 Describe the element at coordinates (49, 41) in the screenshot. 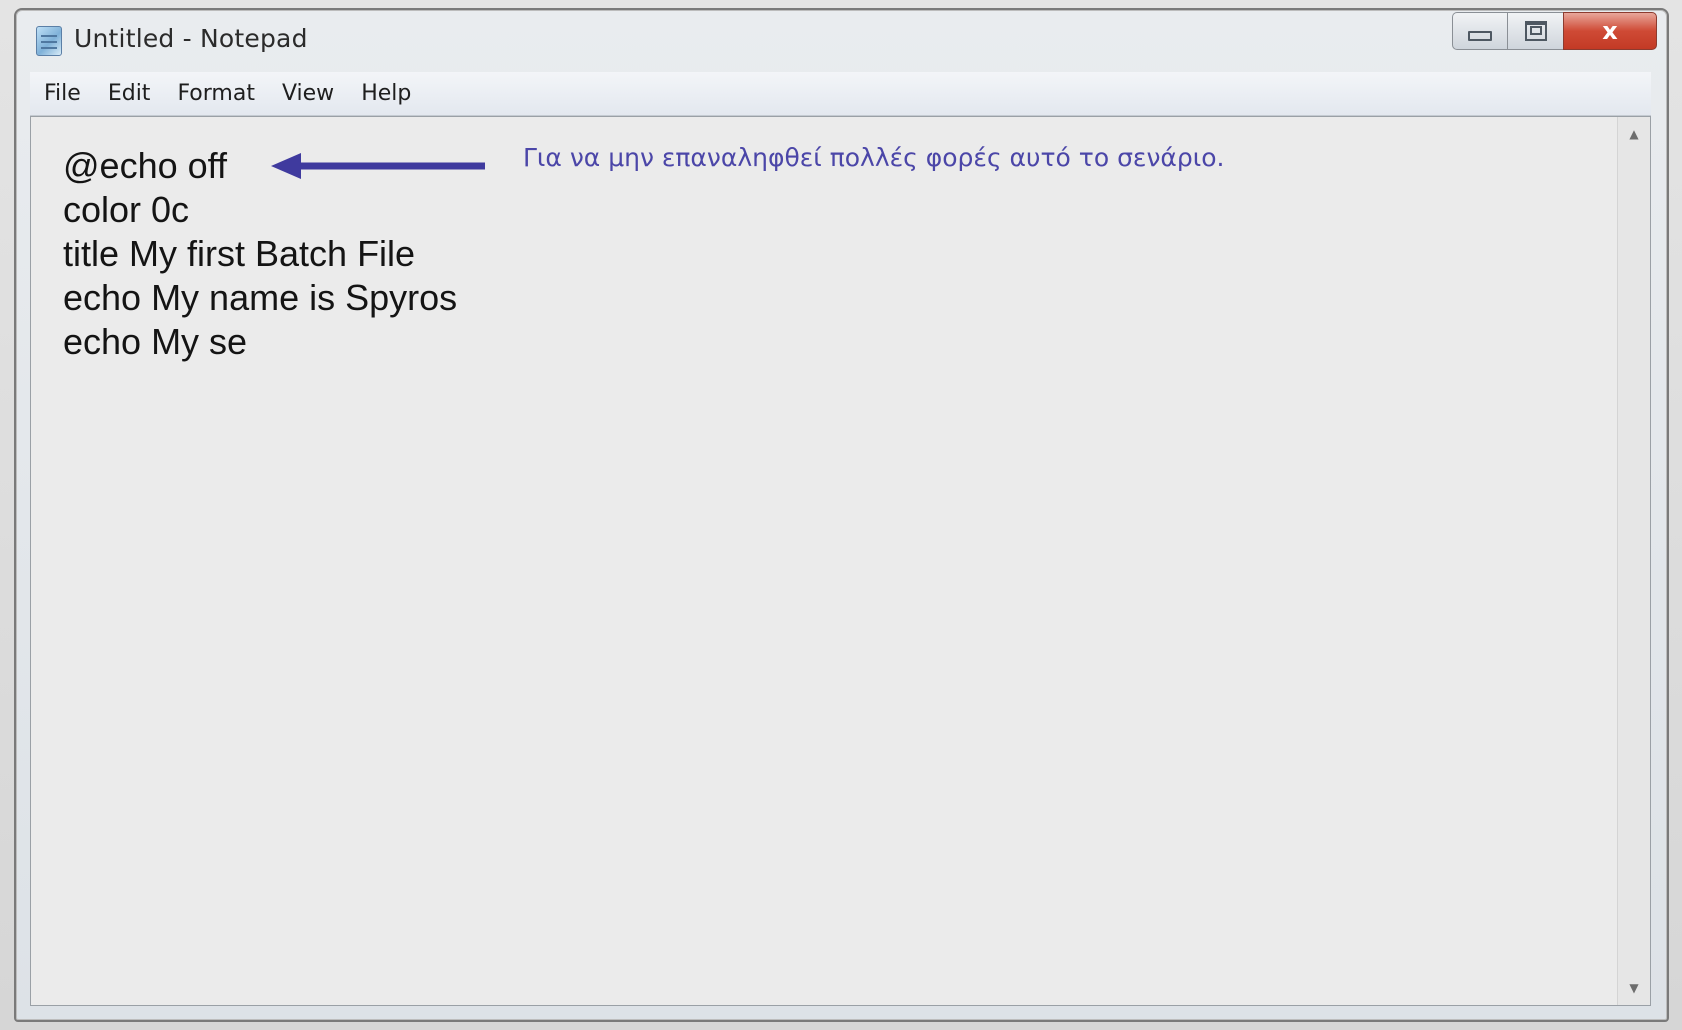

I see `notepad-app-icon` at that location.